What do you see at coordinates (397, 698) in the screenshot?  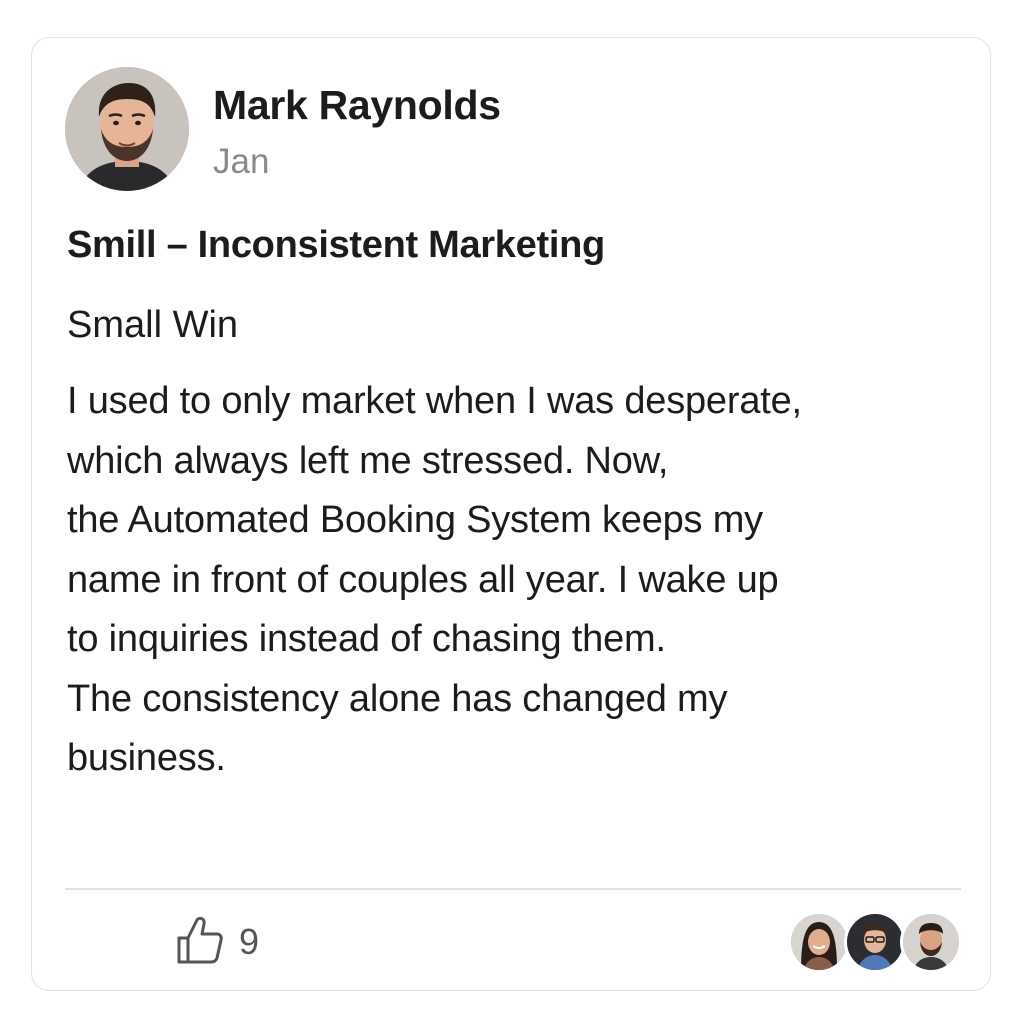 I see `post-body-line: The consistency alone has changed my` at bounding box center [397, 698].